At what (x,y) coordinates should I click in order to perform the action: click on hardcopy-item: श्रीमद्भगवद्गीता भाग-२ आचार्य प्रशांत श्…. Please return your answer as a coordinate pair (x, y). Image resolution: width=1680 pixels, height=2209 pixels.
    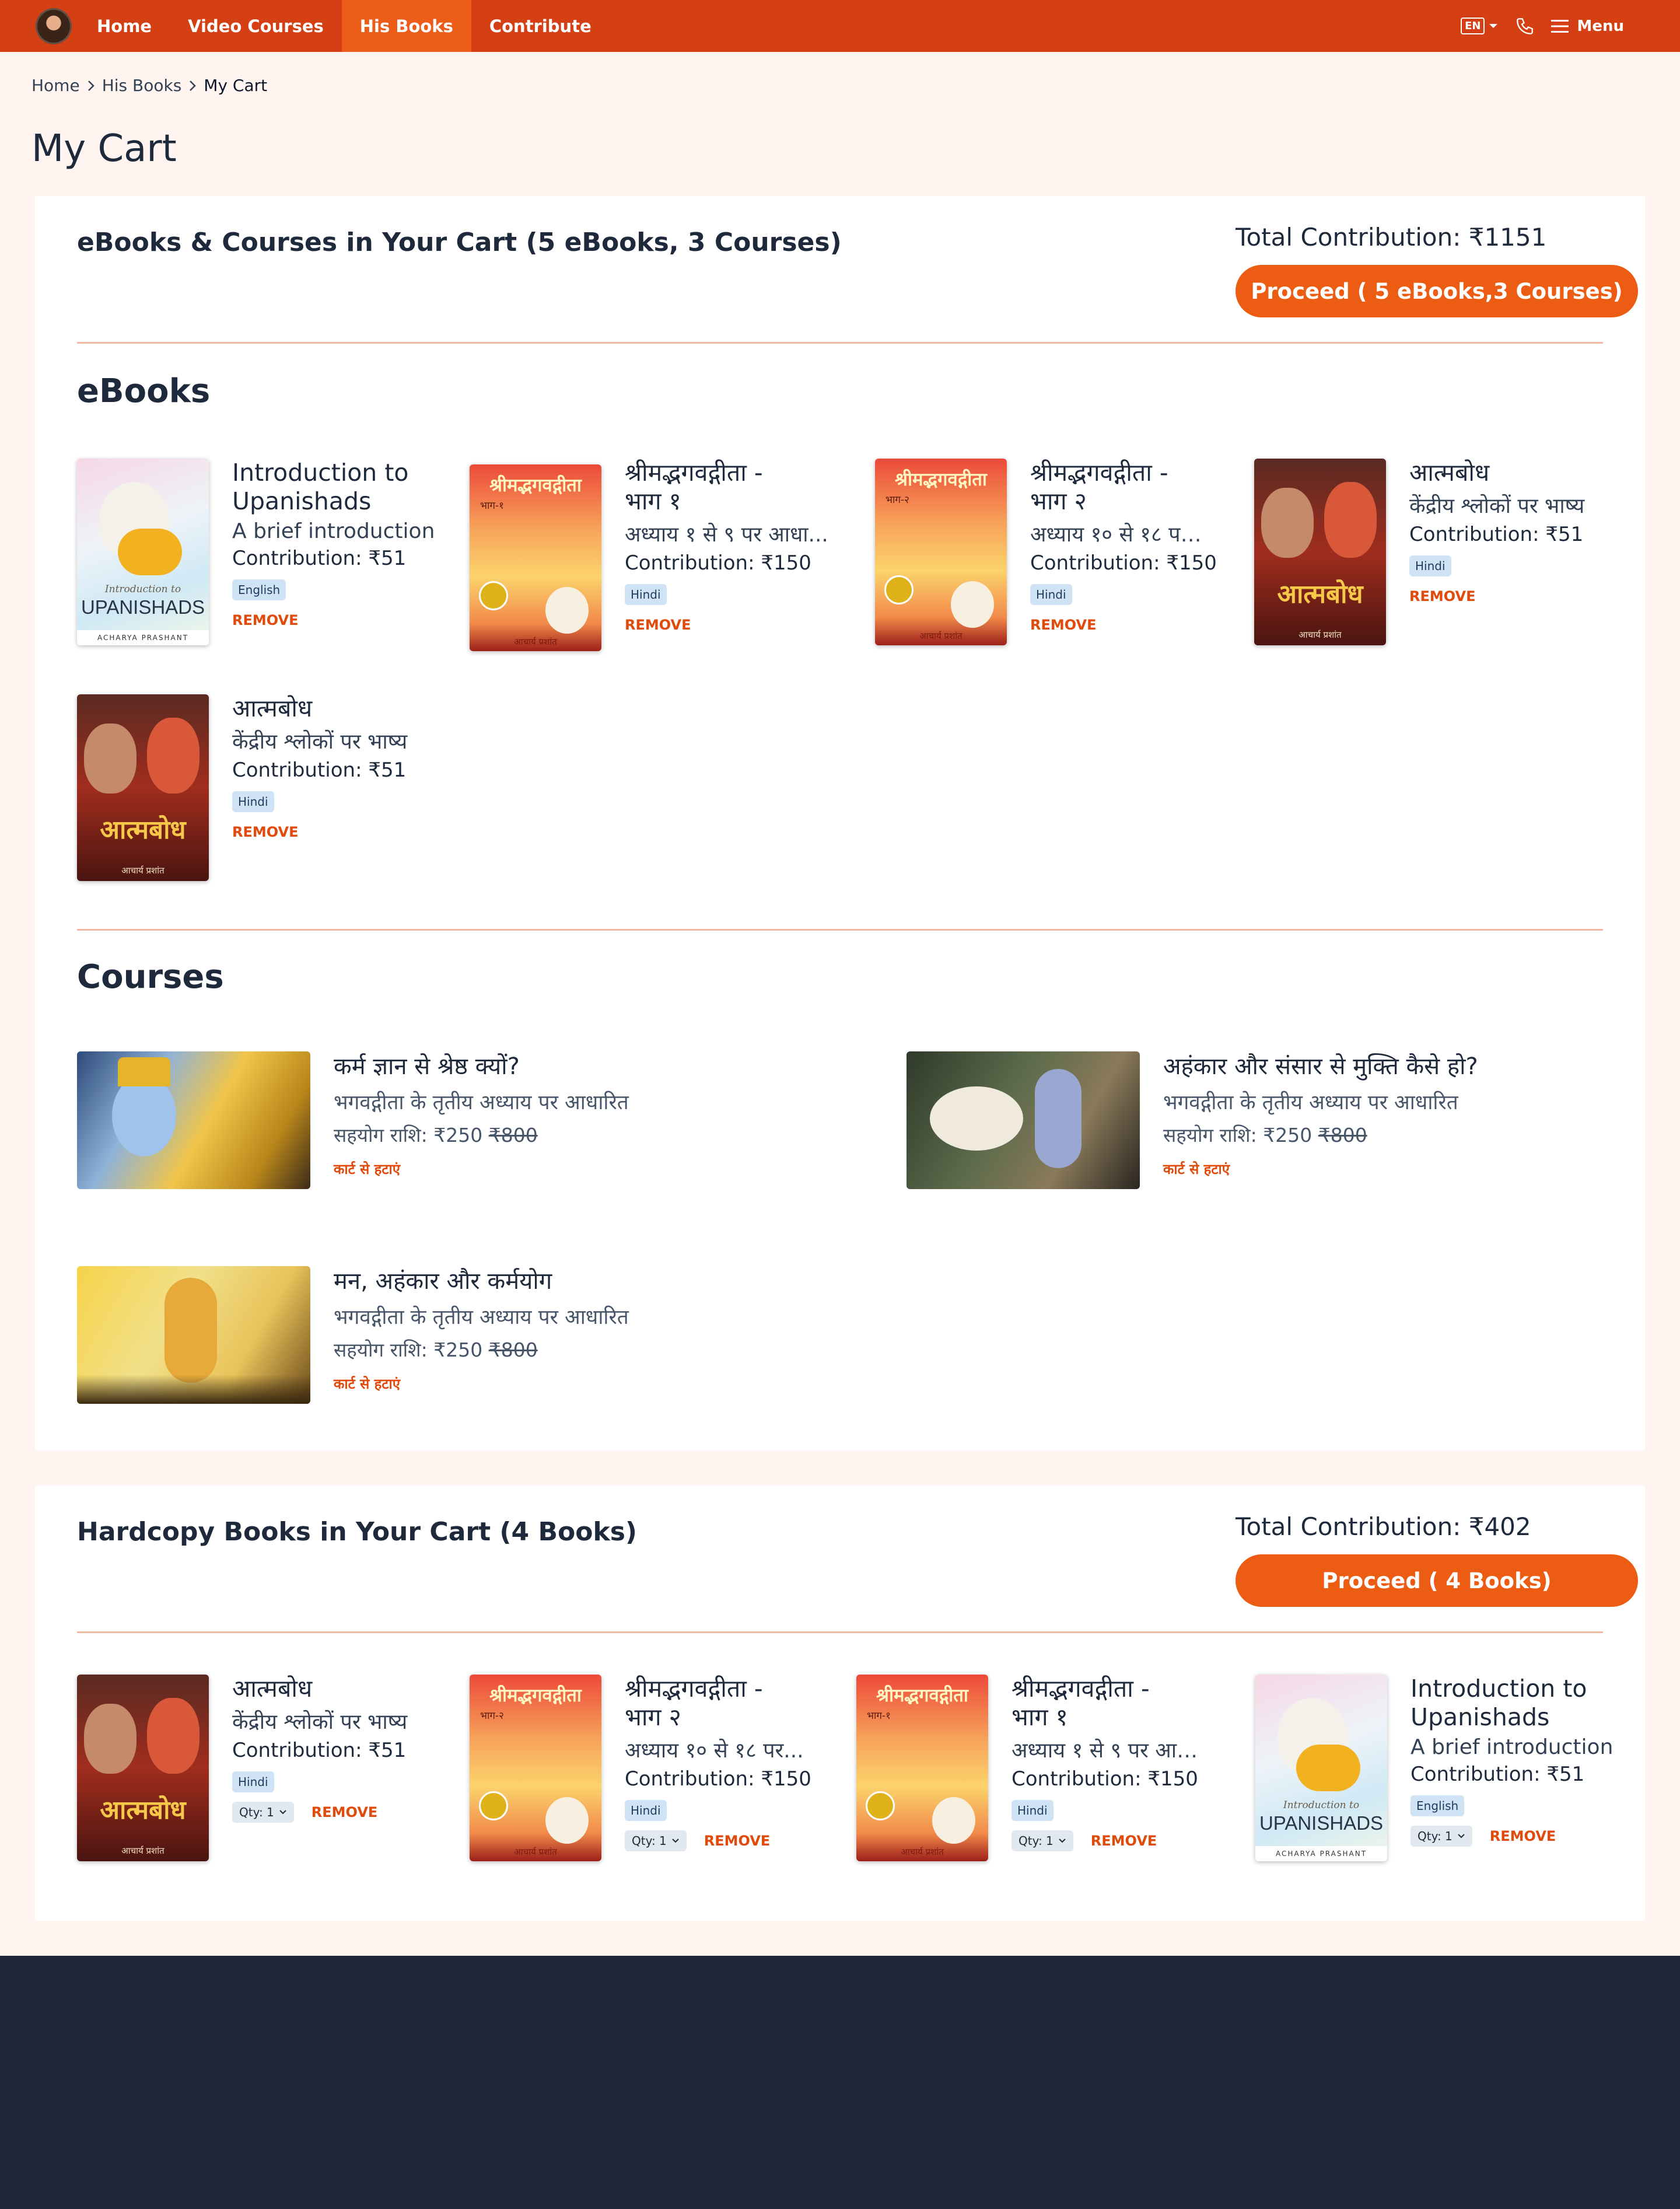
    Looking at the image, I should click on (656, 1774).